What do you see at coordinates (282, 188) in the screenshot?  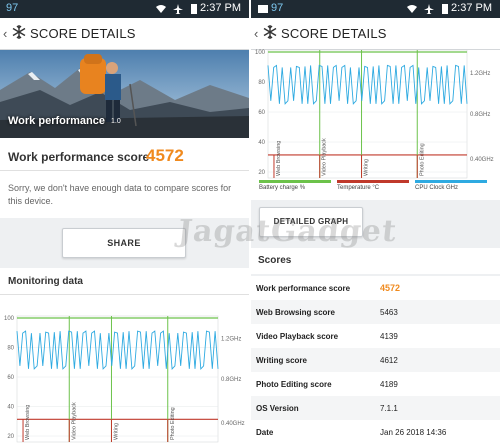 I see `legend-battery: Battery charge %` at bounding box center [282, 188].